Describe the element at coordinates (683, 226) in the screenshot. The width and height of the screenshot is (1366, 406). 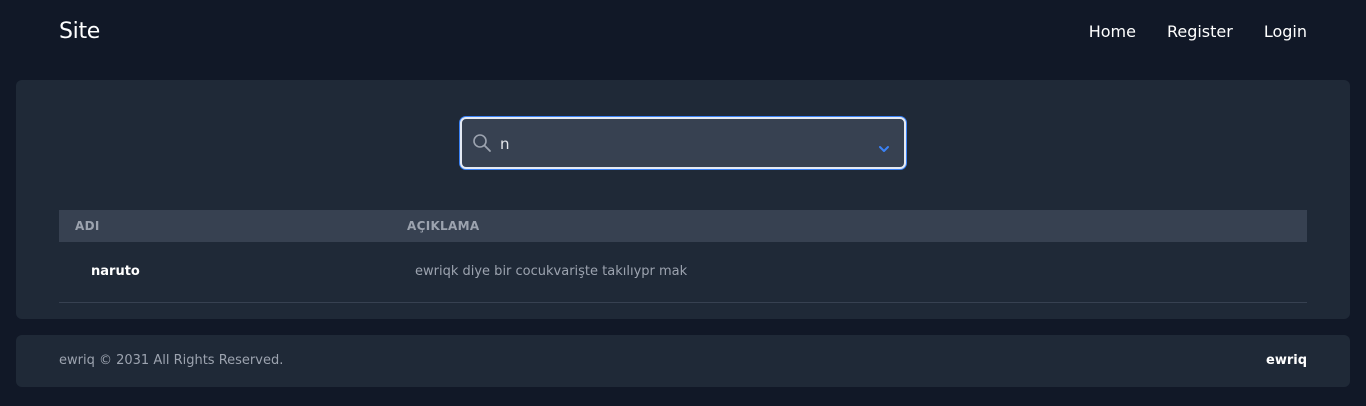
I see `table-header-row: ADI AÇIKLAMA` at that location.